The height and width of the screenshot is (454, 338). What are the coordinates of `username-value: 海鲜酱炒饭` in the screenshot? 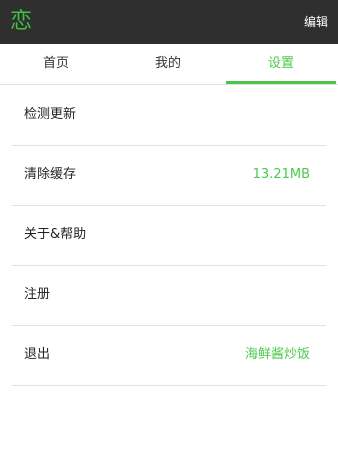 It's located at (277, 354).